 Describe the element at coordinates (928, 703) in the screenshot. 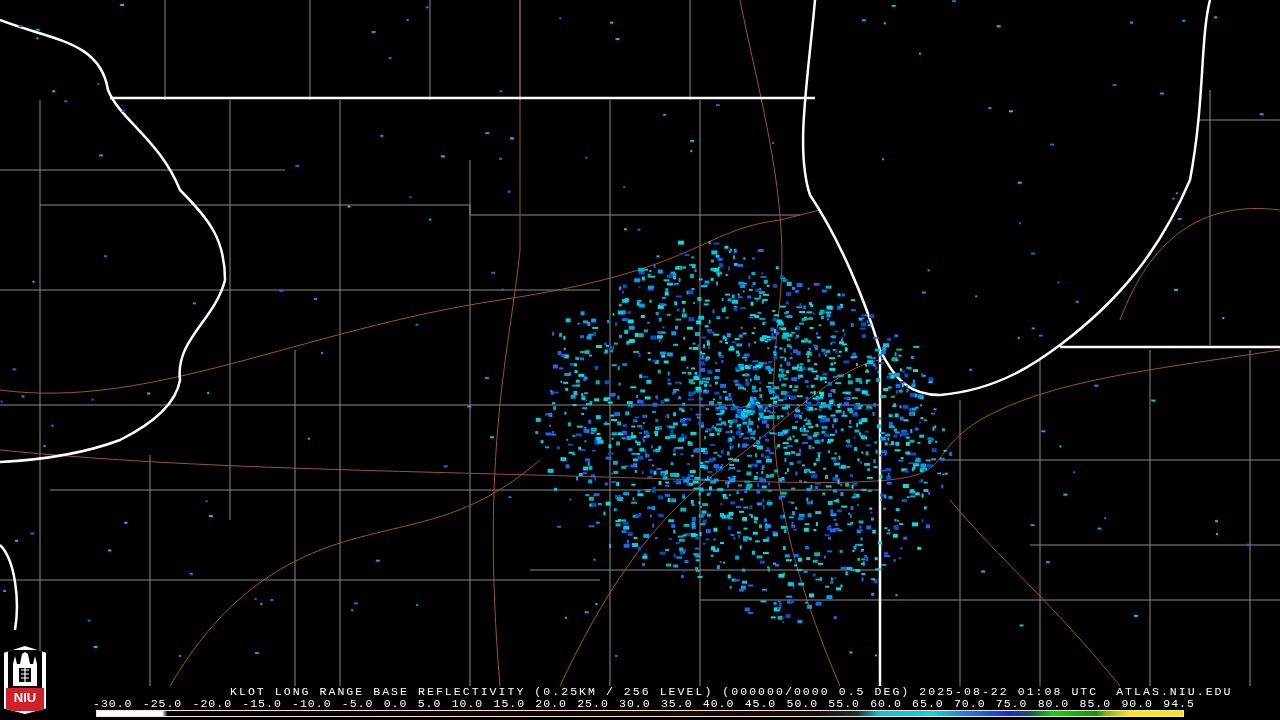

I see `scale-label: 65.0` at that location.